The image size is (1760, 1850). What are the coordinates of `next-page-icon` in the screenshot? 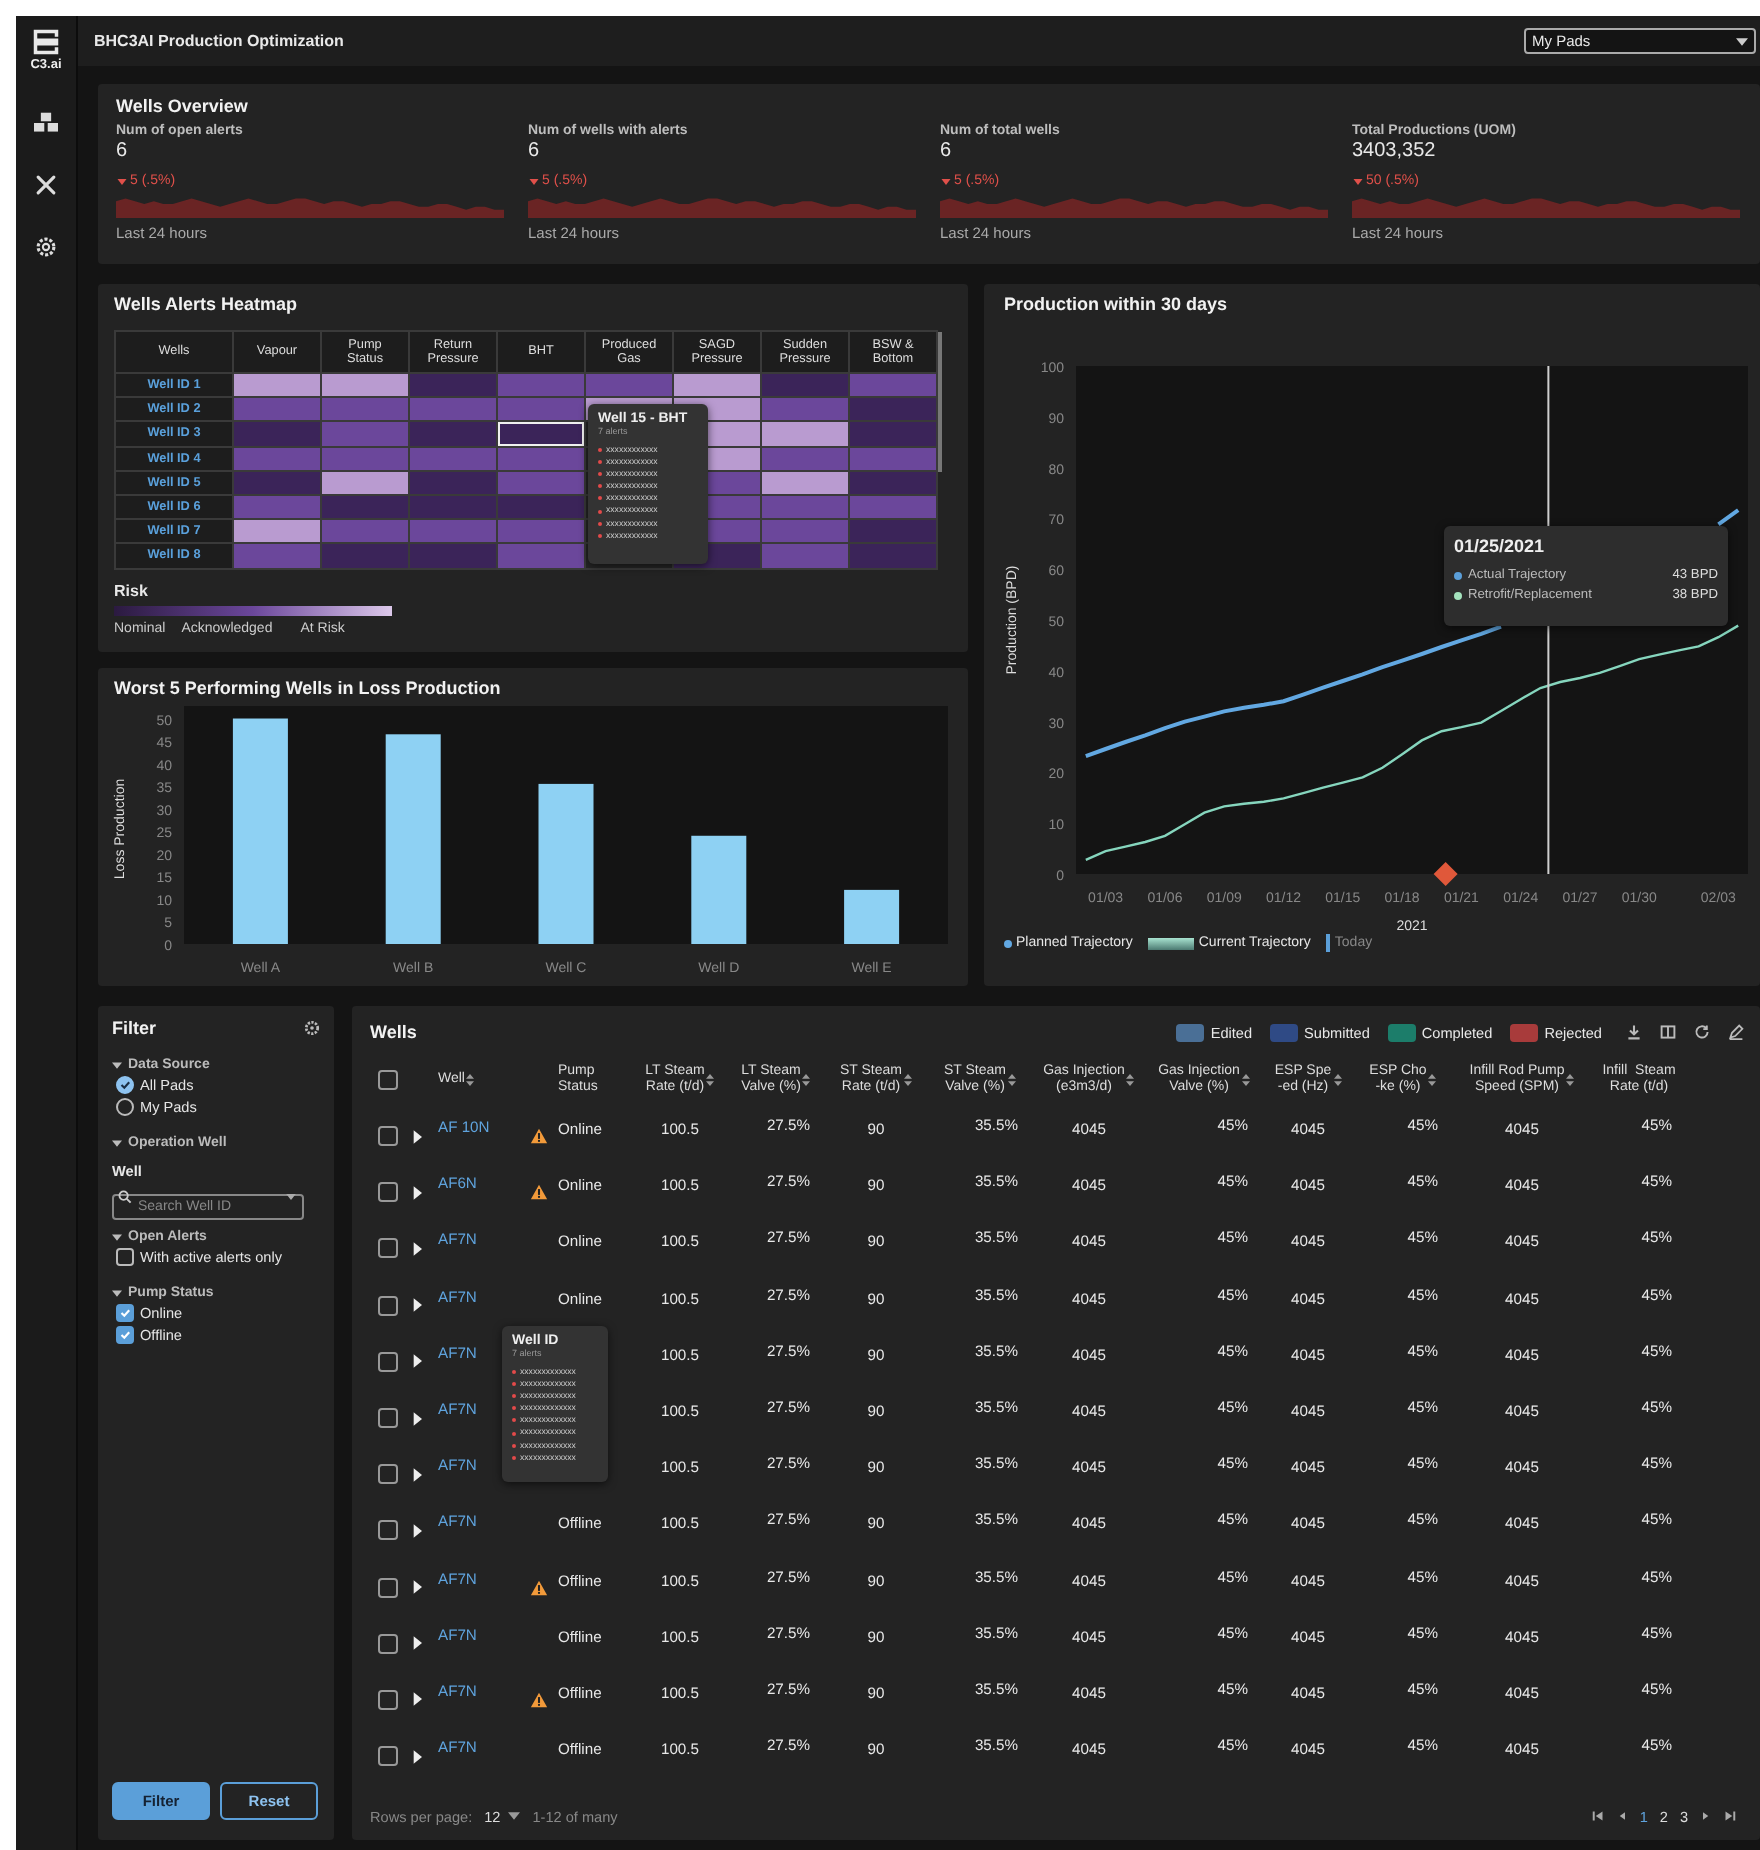 It's located at (1706, 1816).